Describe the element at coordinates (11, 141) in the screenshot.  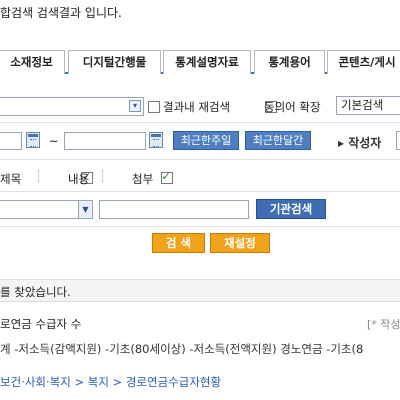
I see `date-from-input` at that location.